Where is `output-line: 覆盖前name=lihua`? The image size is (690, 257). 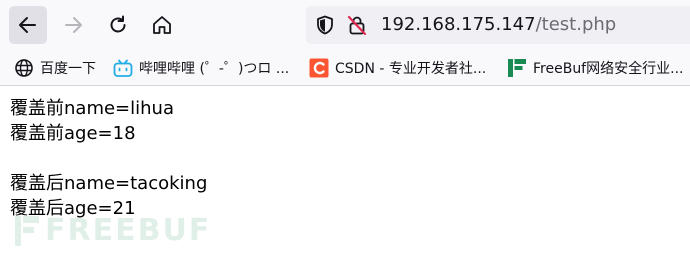 output-line: 覆盖前name=lihua is located at coordinates (92, 108).